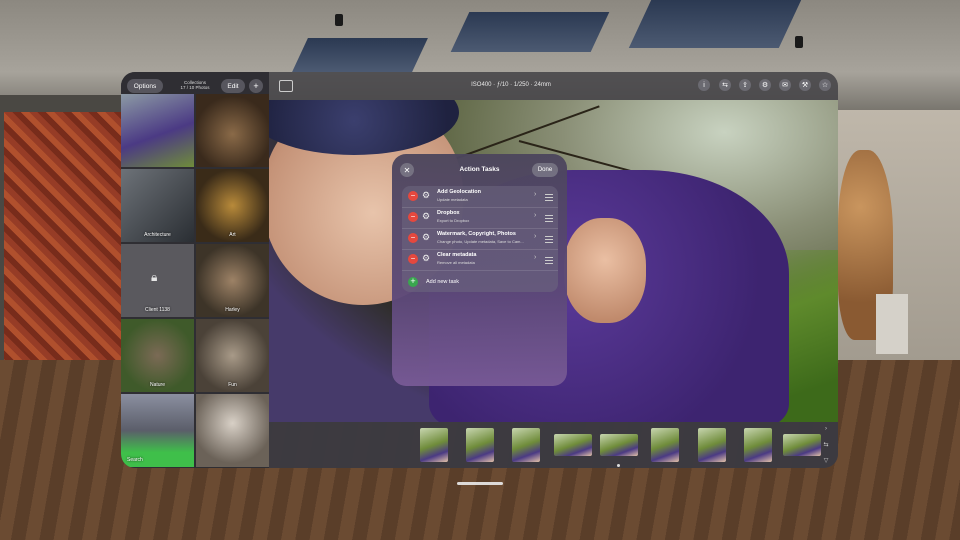 The width and height of the screenshot is (960, 540). I want to click on sidebar-toggle-icon, so click(286, 86).